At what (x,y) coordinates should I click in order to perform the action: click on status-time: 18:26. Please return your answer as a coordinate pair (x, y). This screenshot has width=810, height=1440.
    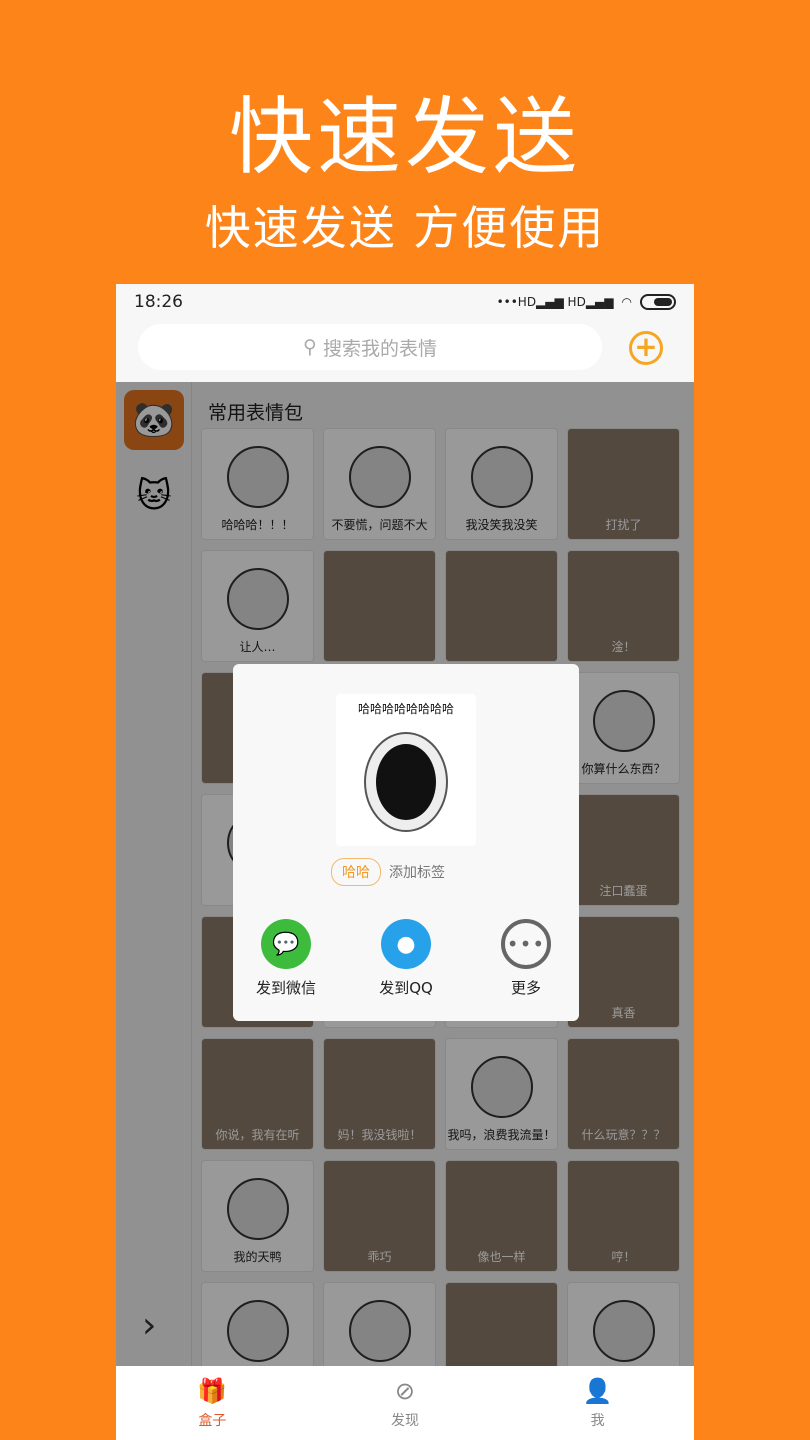
    Looking at the image, I should click on (158, 302).